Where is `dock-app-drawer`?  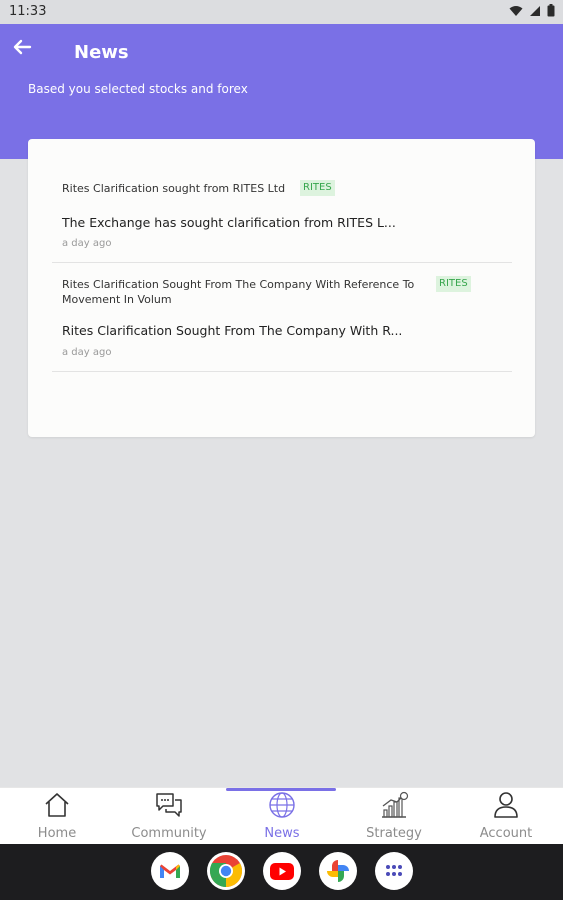
dock-app-drawer is located at coordinates (394, 871).